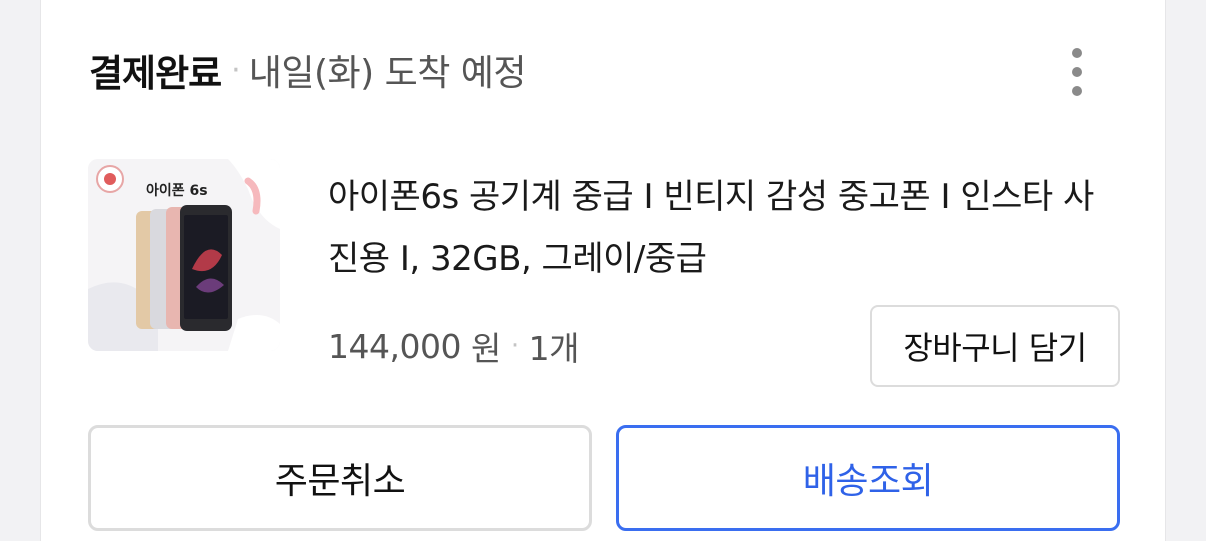 This screenshot has height=541, width=1206. What do you see at coordinates (868, 478) in the screenshot?
I see `track-delivery-button: 배송조회` at bounding box center [868, 478].